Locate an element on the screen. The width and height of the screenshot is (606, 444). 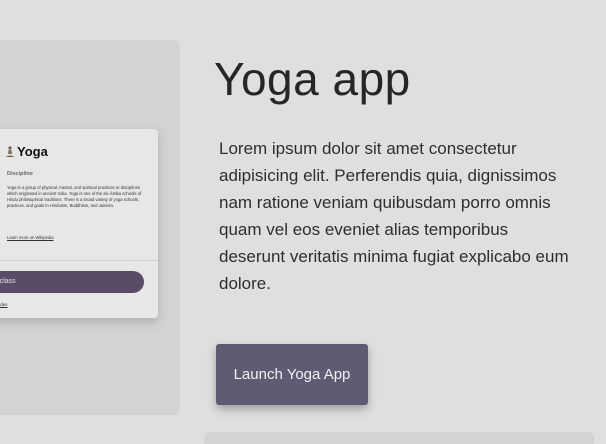
yoga-class-button: ga class is located at coordinates (72, 282).